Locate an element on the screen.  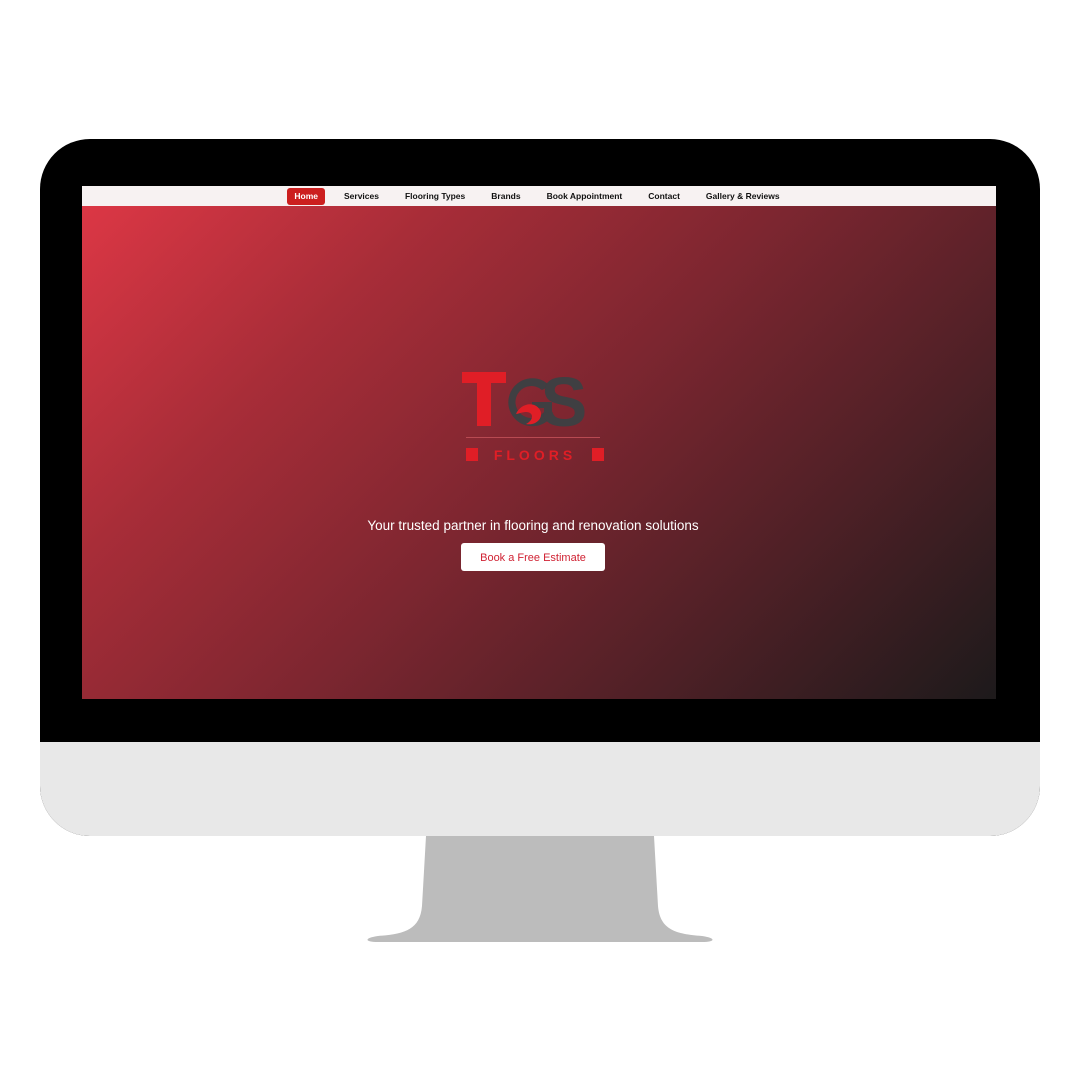
nav-item-book-appointment: Book Appointment is located at coordinates (585, 196).